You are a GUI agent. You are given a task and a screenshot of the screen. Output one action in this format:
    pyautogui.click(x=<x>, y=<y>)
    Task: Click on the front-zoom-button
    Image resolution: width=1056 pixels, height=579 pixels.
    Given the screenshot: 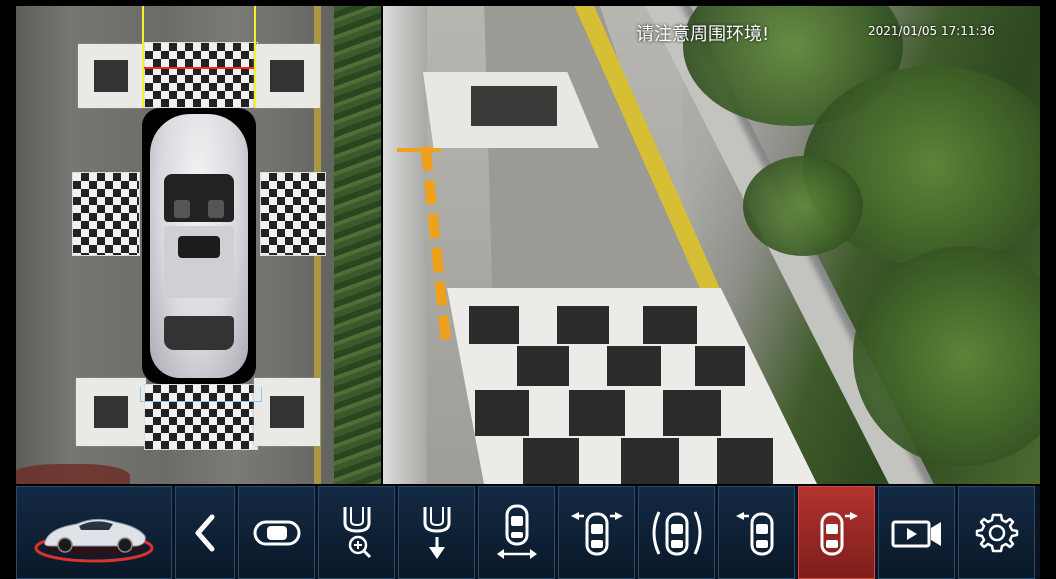 What is the action you would take?
    pyautogui.click(x=356, y=532)
    